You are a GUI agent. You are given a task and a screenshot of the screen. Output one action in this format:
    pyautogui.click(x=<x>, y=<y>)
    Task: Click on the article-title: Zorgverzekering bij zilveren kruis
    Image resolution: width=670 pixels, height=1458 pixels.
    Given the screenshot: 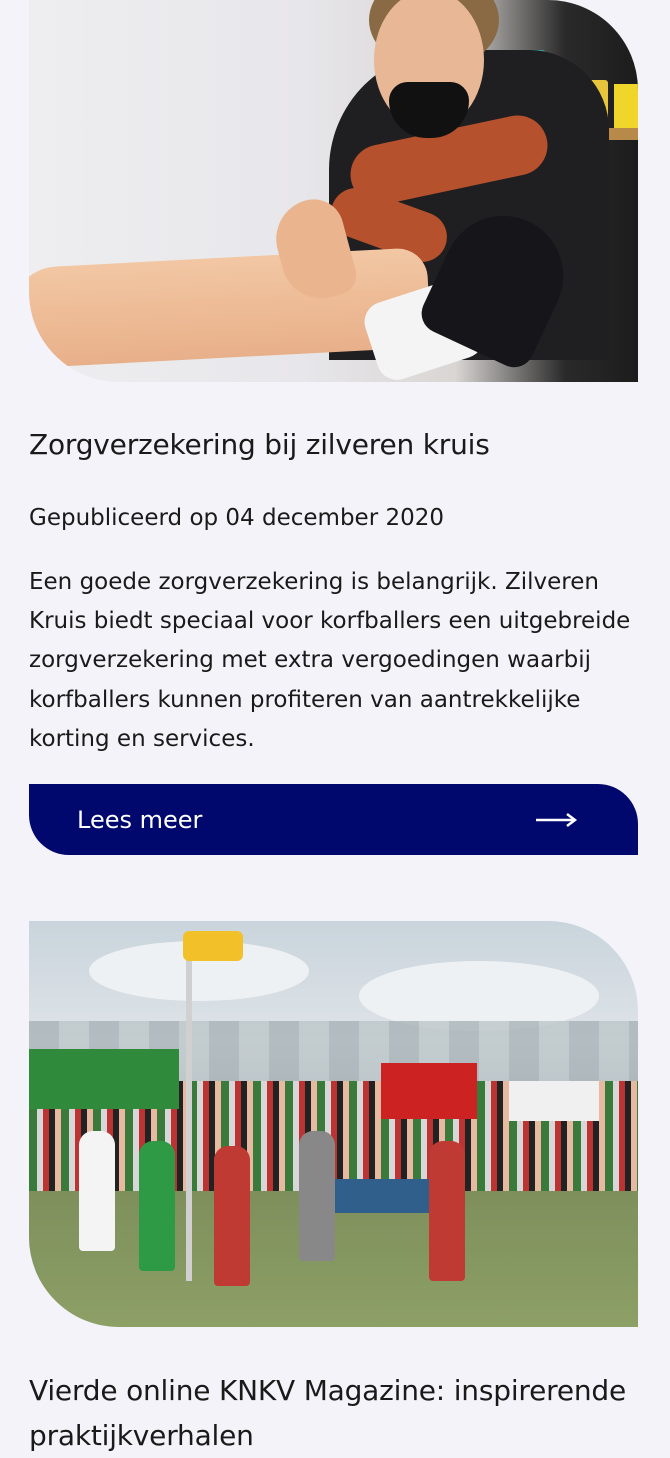 What is the action you would take?
    pyautogui.click(x=259, y=444)
    